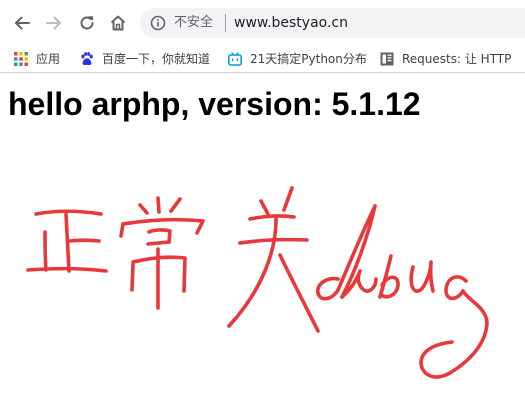 The width and height of the screenshot is (525, 420). I want to click on bookmark-label: 百度一下，你就知道, so click(156, 59).